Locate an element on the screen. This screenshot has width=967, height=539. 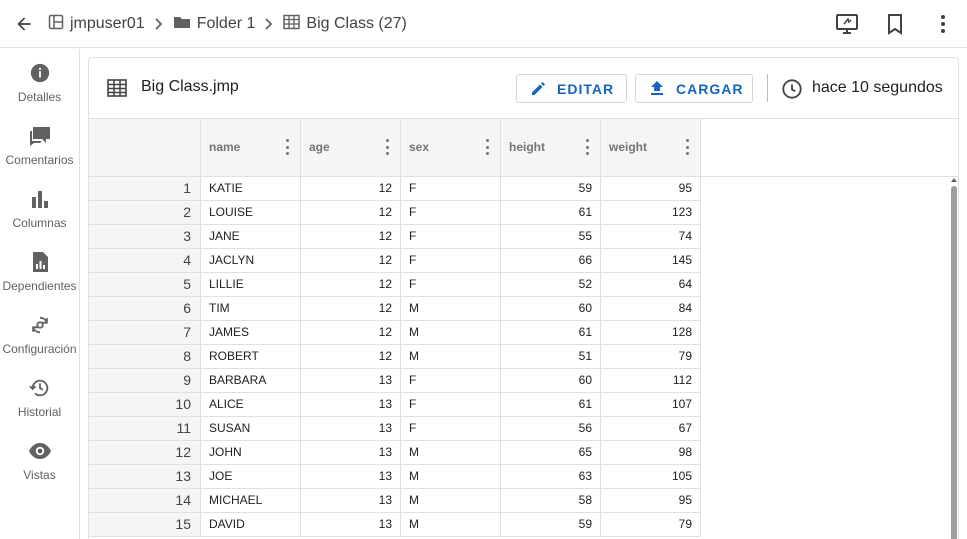
table-row: 15 DAVID 13 M 59 79 is located at coordinates (395, 525).